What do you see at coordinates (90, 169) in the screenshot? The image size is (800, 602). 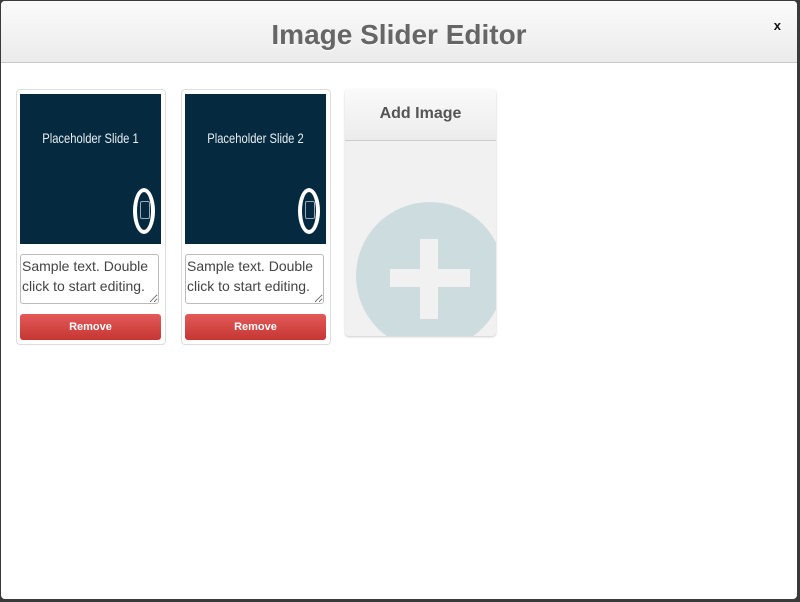 I see `slide-image: Placeholder Slide 1` at bounding box center [90, 169].